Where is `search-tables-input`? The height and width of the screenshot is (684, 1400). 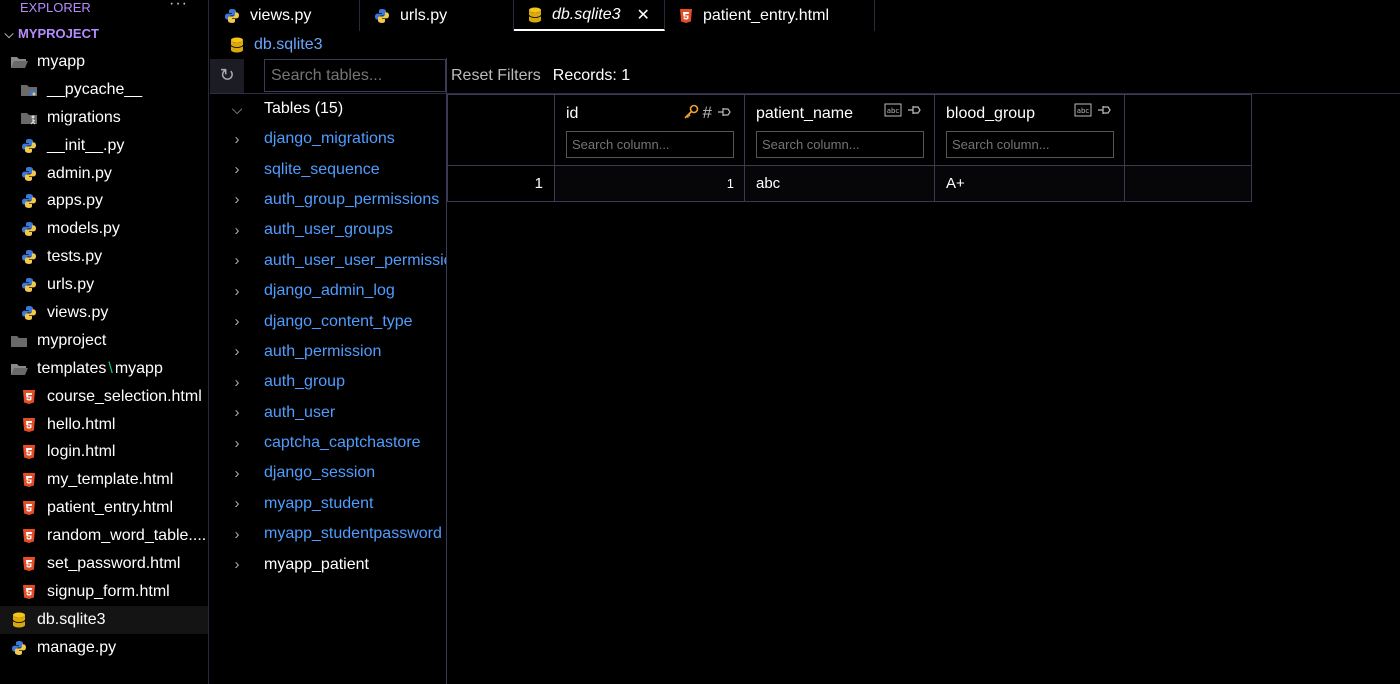 search-tables-input is located at coordinates (355, 75).